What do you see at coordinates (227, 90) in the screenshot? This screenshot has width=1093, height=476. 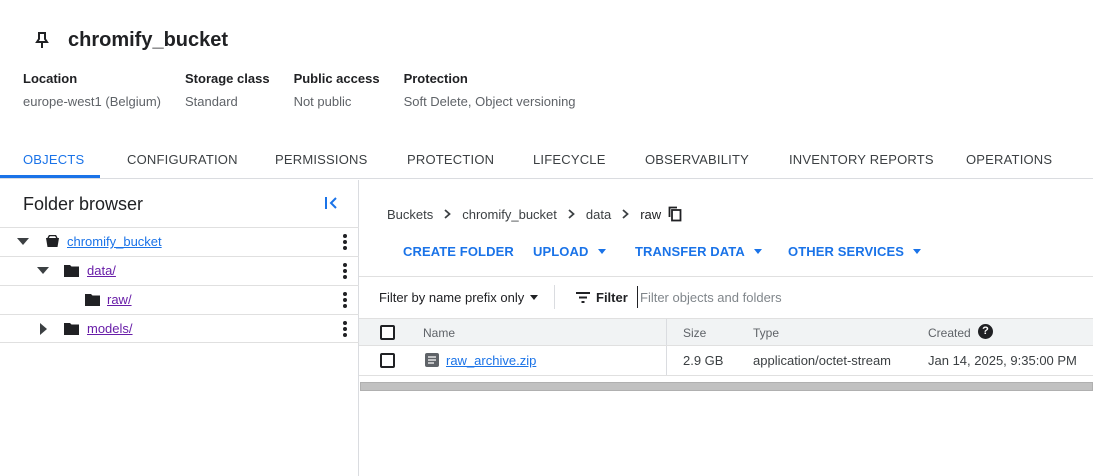 I see `property-storage-class: Storage class Standard` at bounding box center [227, 90].